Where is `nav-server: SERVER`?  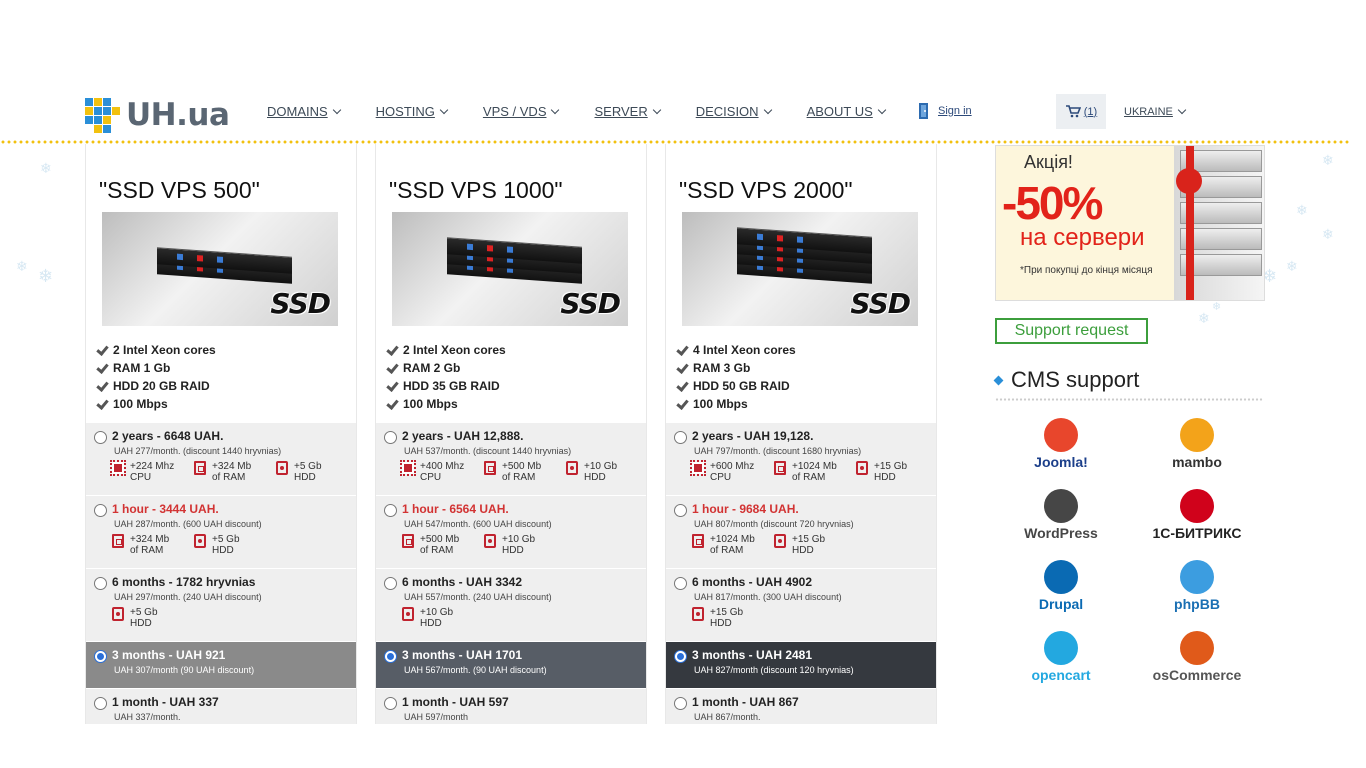 nav-server: SERVER is located at coordinates (627, 111).